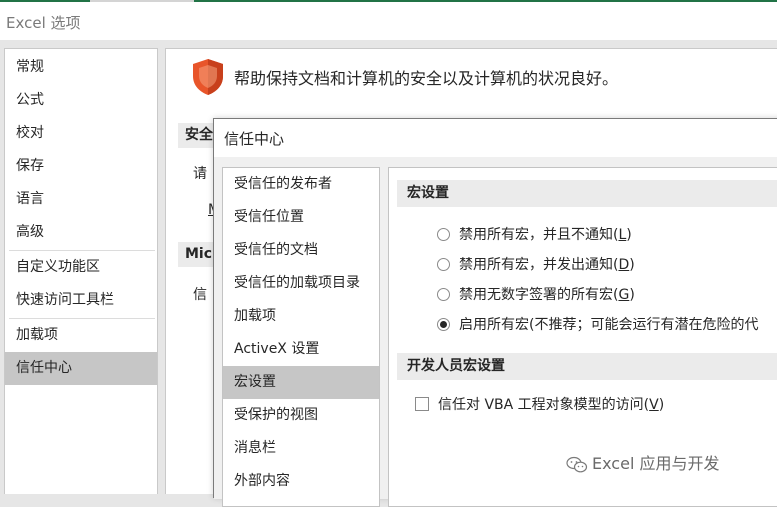 The height and width of the screenshot is (507, 777). What do you see at coordinates (81, 300) in the screenshot?
I see `sidebar-item-quick-access: 快速访问工具栏` at bounding box center [81, 300].